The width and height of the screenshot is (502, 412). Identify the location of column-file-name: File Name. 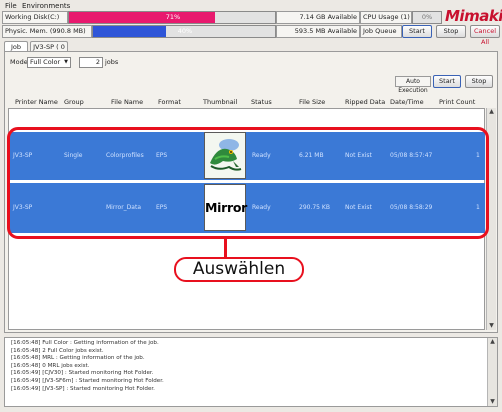
(127, 102).